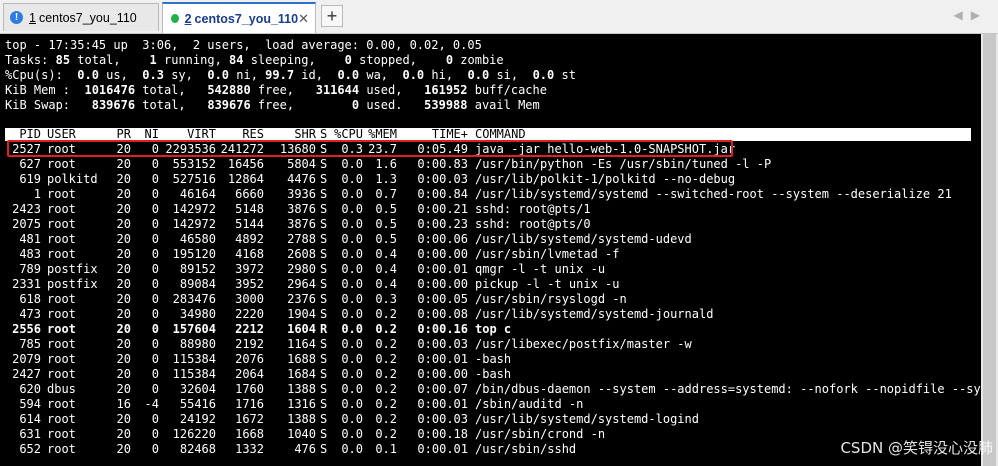 The width and height of the screenshot is (998, 466). I want to click on cell-virt: 89152, so click(197, 269).